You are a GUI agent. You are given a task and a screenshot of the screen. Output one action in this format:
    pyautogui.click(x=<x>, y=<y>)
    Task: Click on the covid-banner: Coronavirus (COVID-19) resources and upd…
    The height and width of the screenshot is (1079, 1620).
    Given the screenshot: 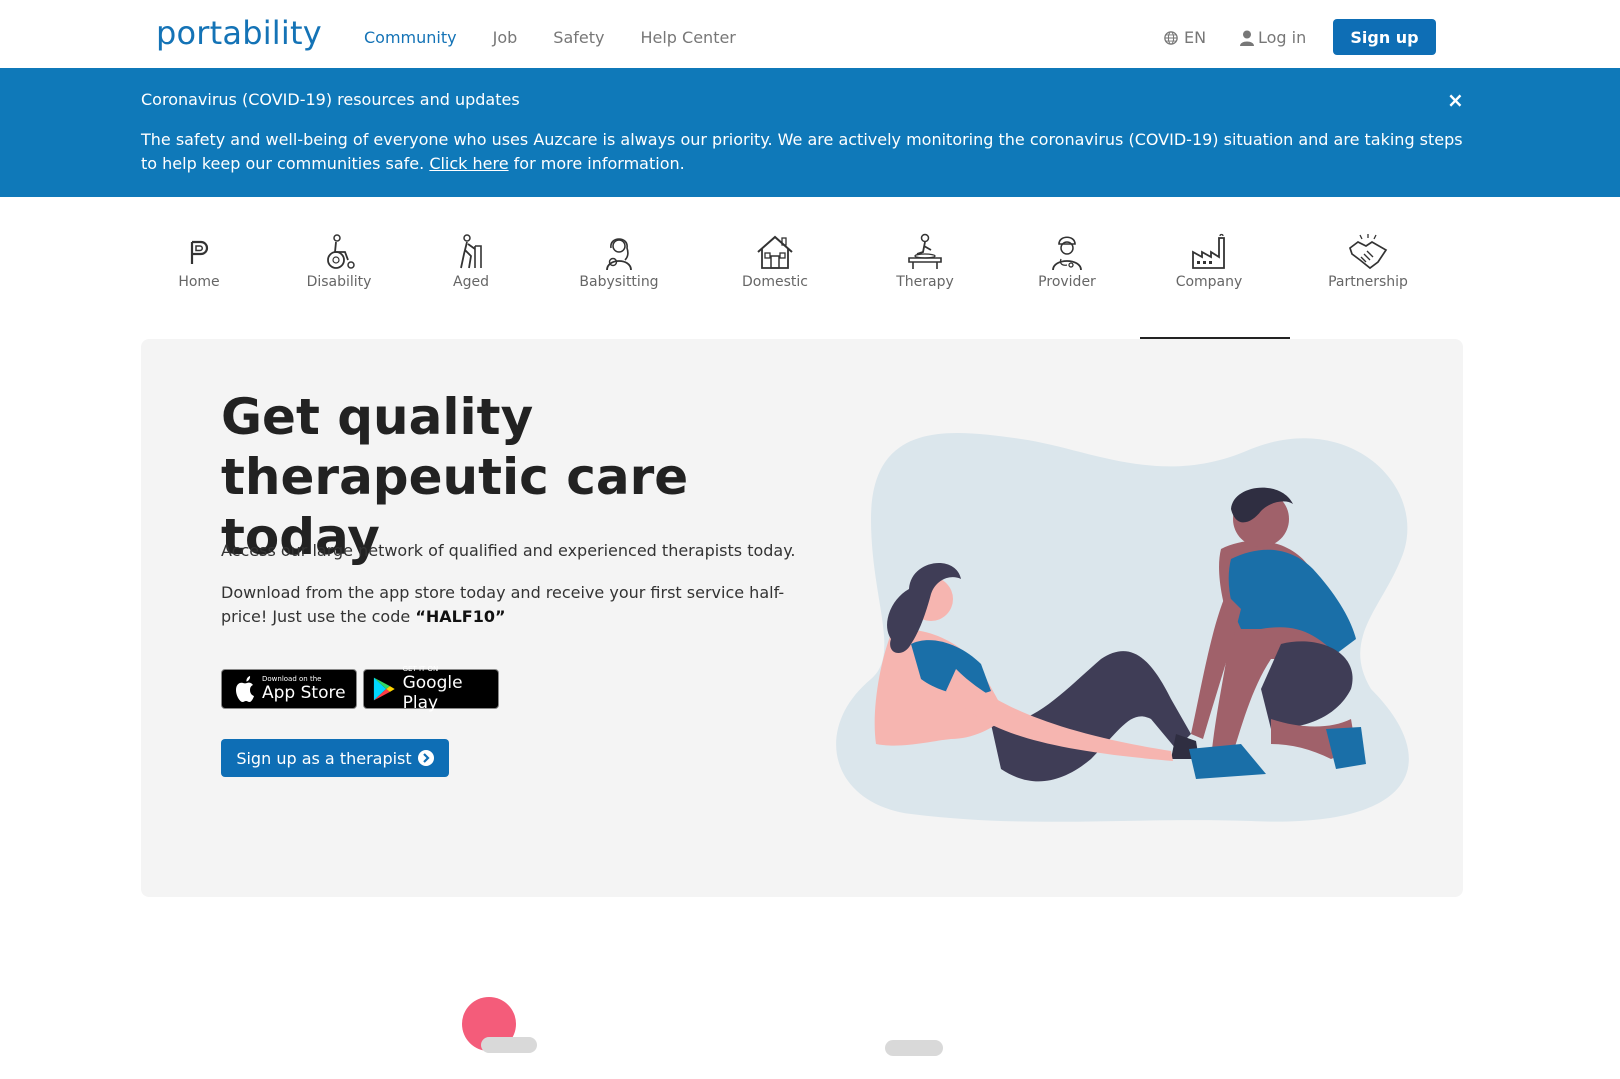 What is the action you would take?
    pyautogui.click(x=810, y=132)
    